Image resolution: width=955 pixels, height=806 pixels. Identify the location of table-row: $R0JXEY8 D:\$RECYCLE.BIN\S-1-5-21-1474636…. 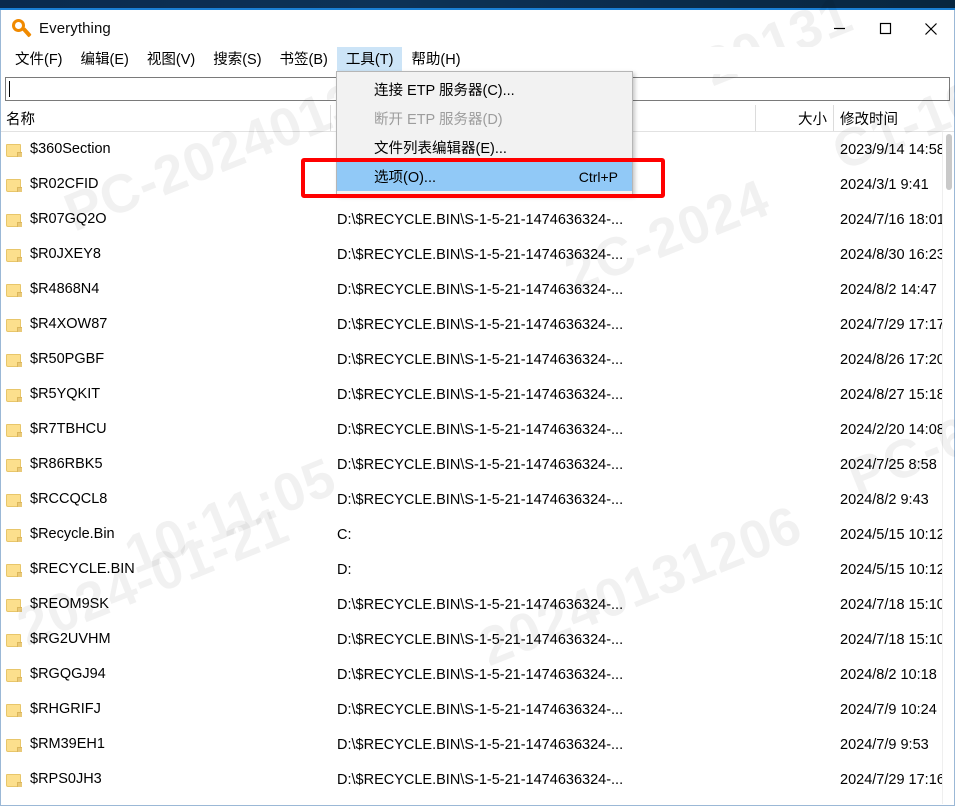
(477, 254).